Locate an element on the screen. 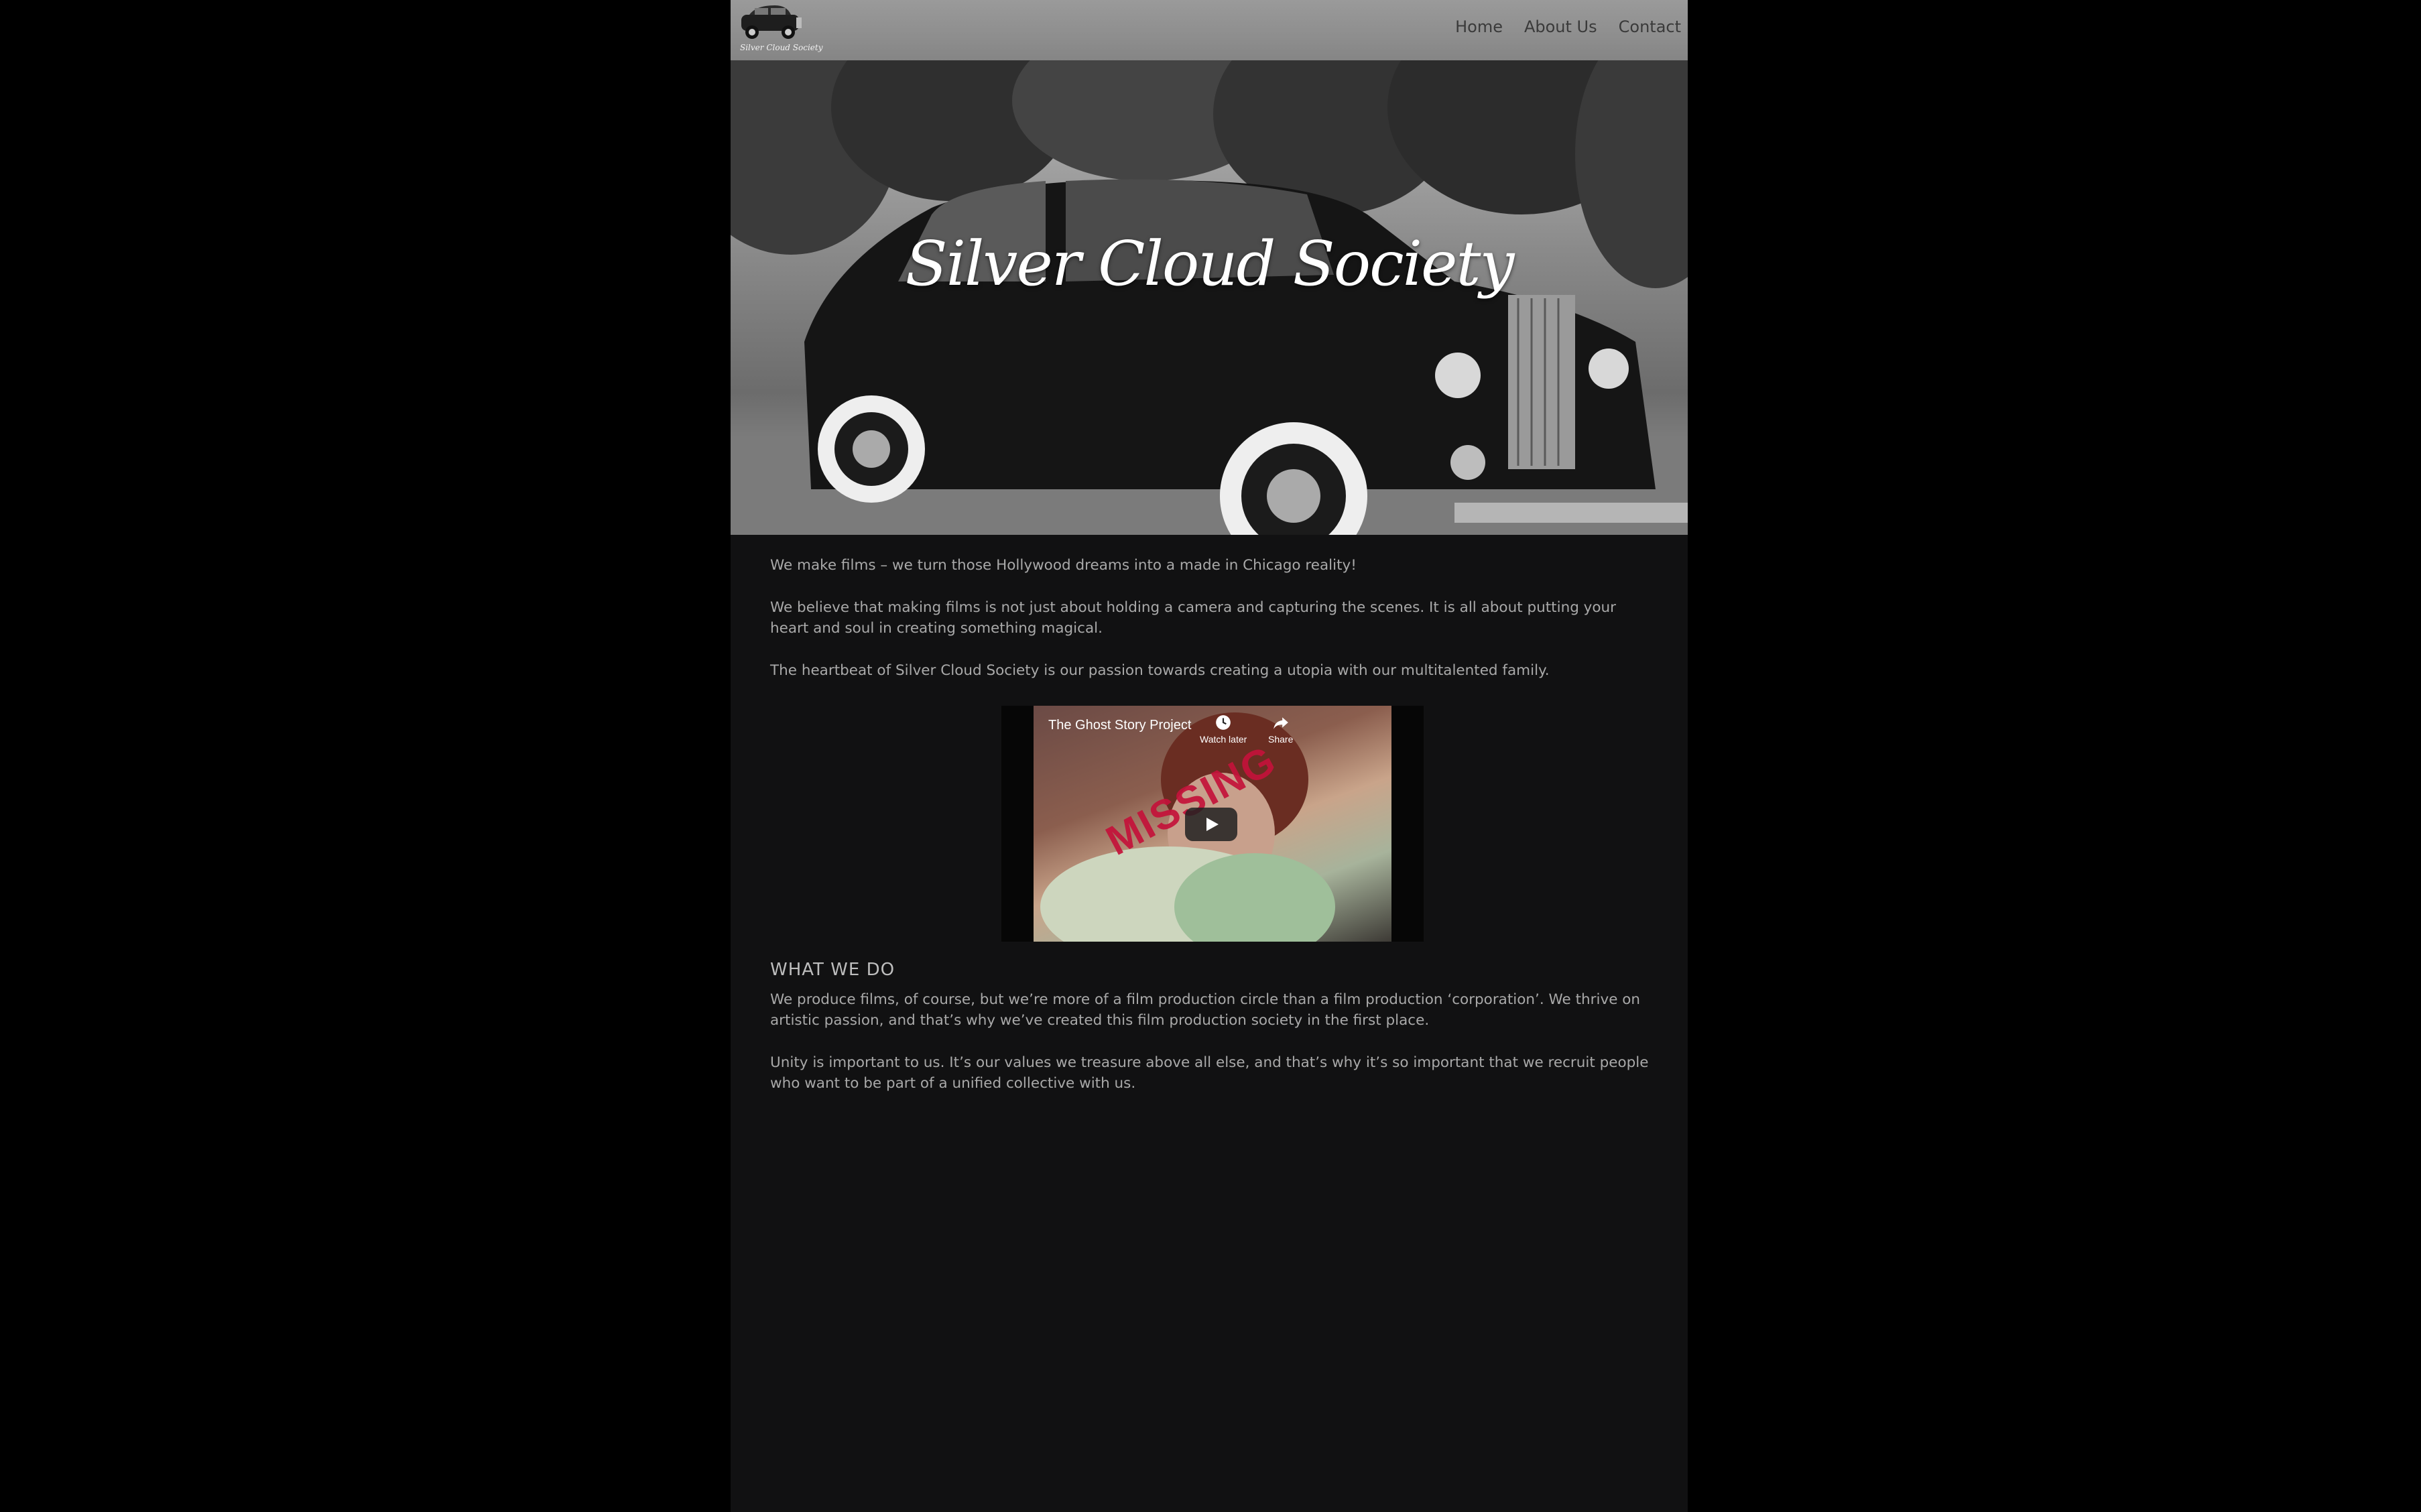  watch-later-button: Watch later is located at coordinates (1223, 730).